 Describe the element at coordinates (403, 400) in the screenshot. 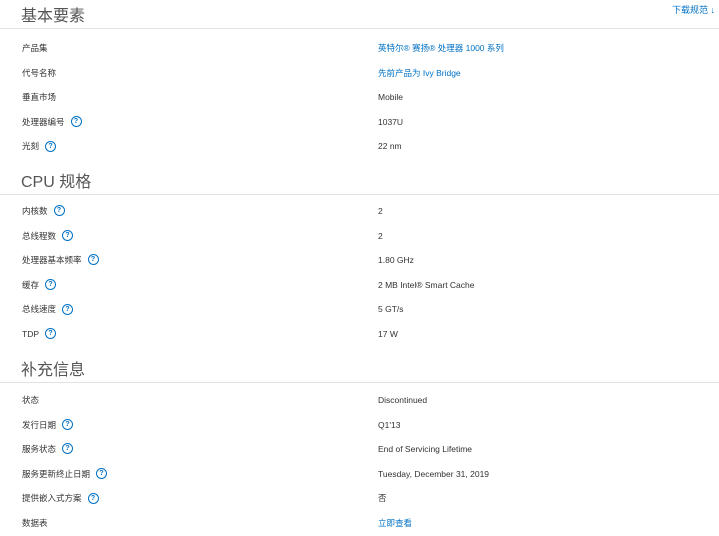

I see `spec-value: Discontinued` at that location.